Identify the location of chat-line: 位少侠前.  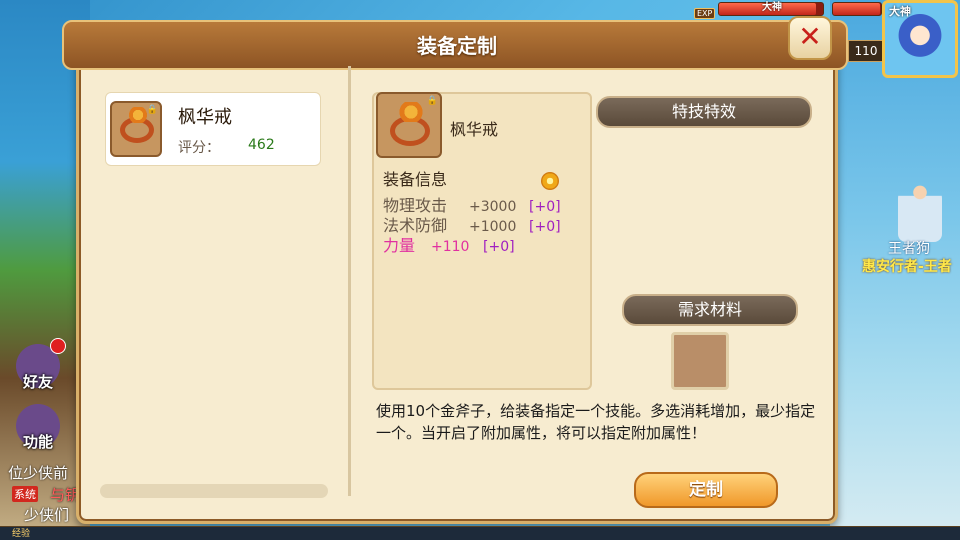
(38, 473).